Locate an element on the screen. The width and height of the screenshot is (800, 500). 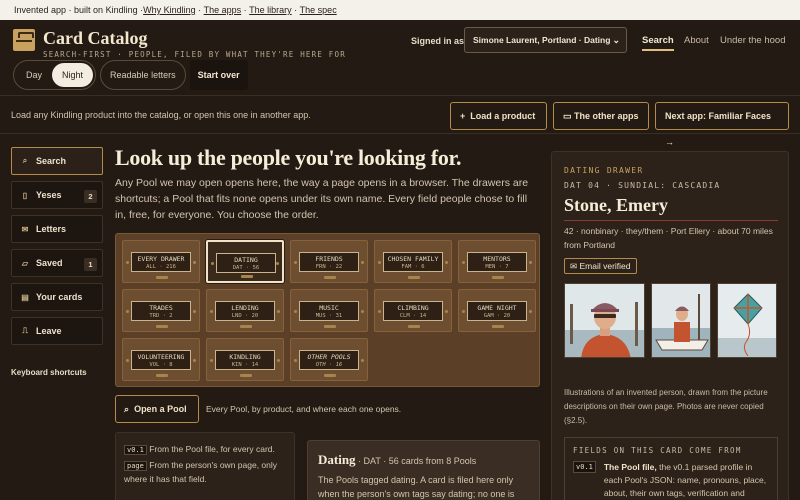
sidebar-item-label: Search is located at coordinates (51, 161).